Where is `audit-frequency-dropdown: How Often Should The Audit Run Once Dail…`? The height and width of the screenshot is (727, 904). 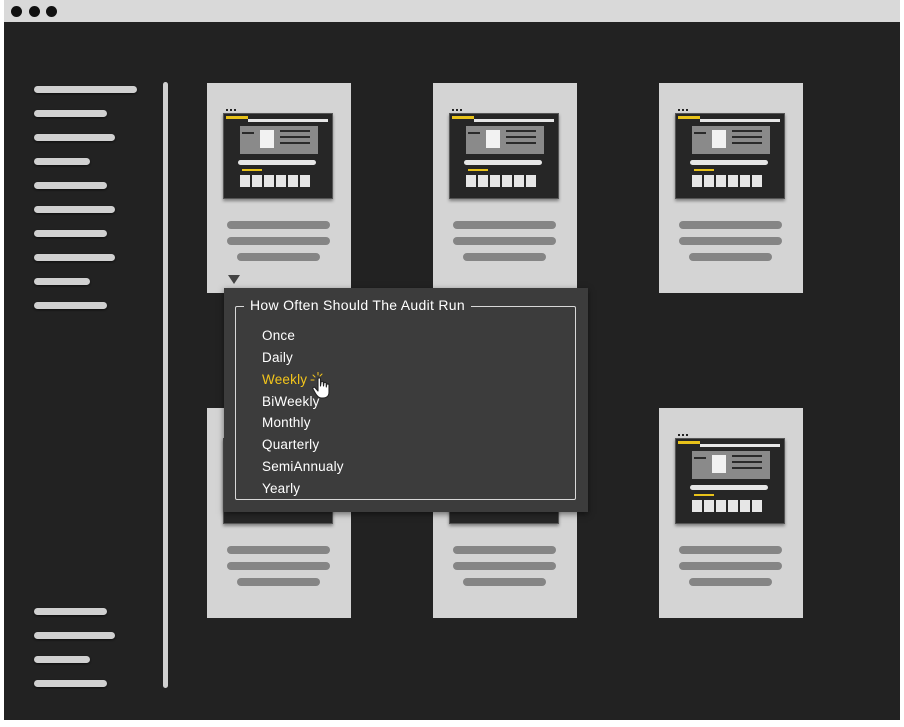
audit-frequency-dropdown: How Often Should The Audit Run Once Dail… is located at coordinates (406, 400).